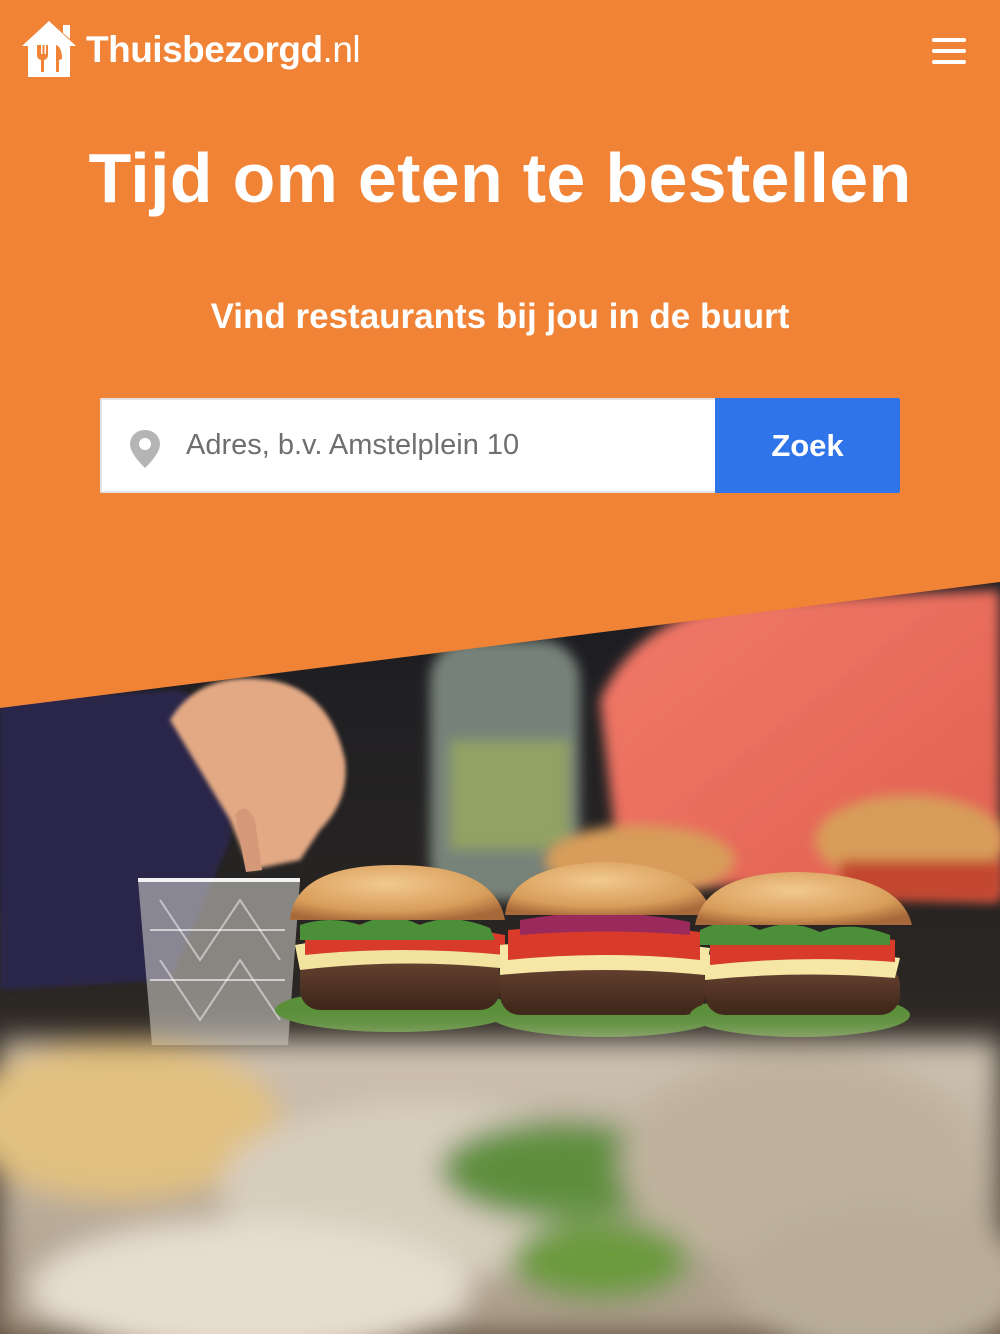  I want to click on house-cutlery-logo-icon, so click(49, 49).